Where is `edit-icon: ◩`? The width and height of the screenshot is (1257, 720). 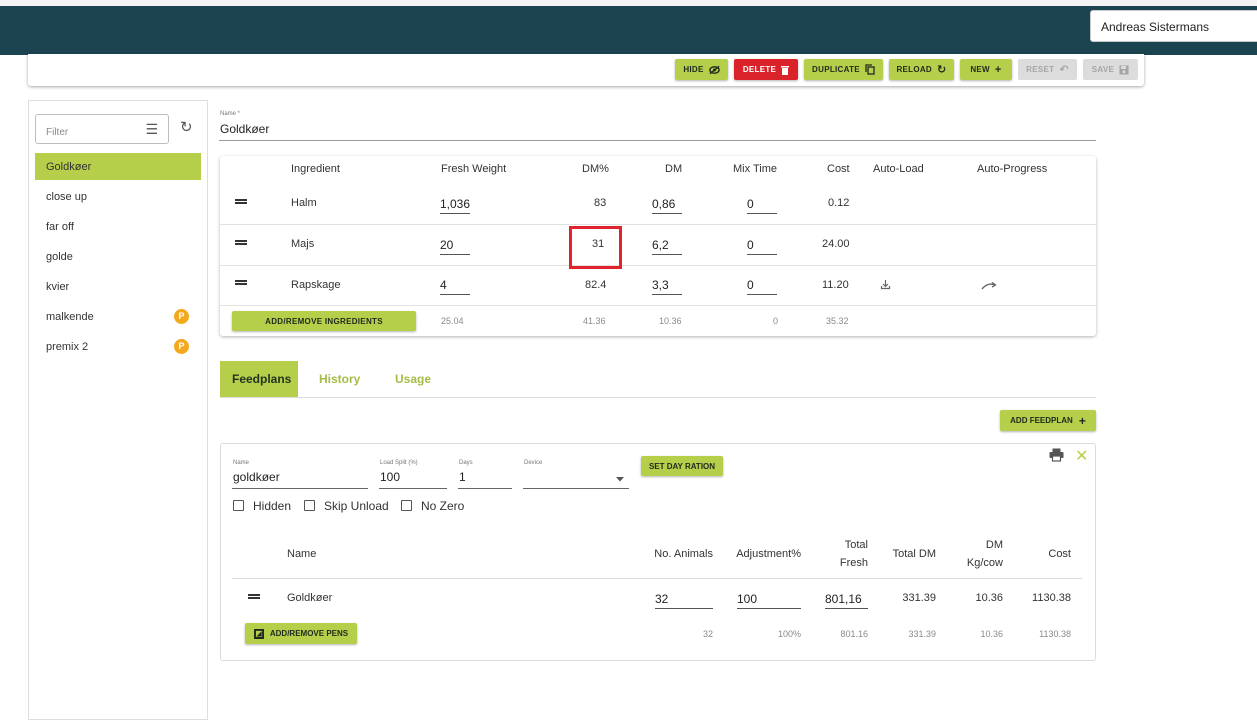
edit-icon: ◩ is located at coordinates (258, 633).